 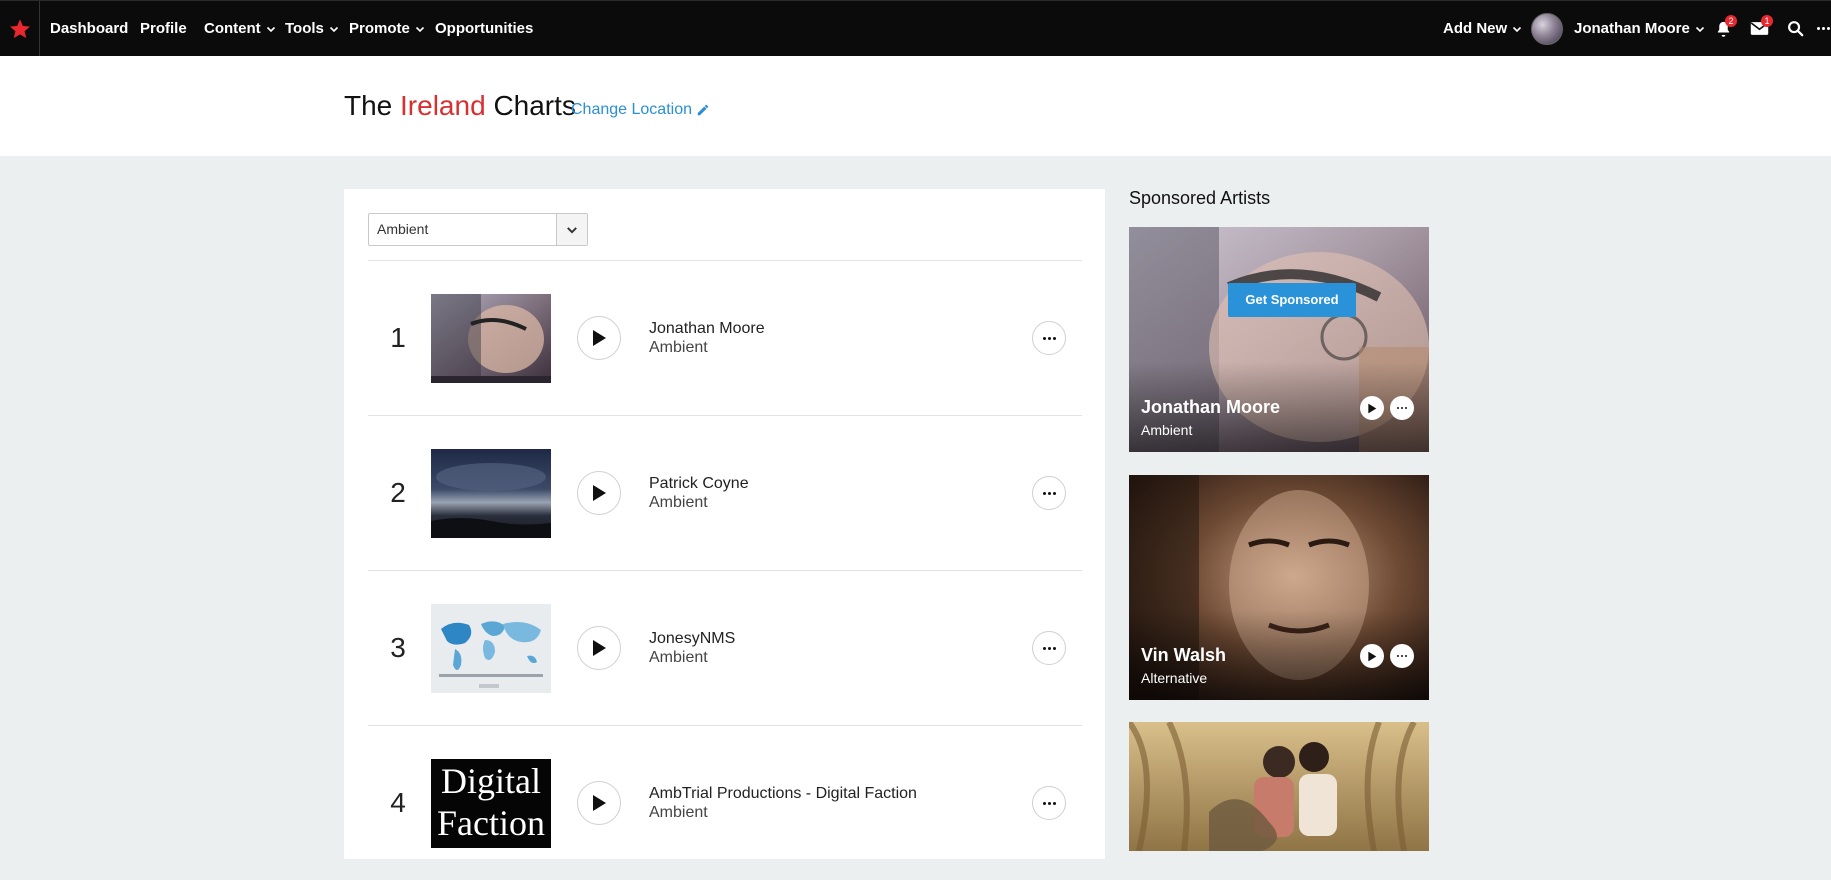 What do you see at coordinates (1632, 28) in the screenshot?
I see `user-name-label: Jonathan Moore` at bounding box center [1632, 28].